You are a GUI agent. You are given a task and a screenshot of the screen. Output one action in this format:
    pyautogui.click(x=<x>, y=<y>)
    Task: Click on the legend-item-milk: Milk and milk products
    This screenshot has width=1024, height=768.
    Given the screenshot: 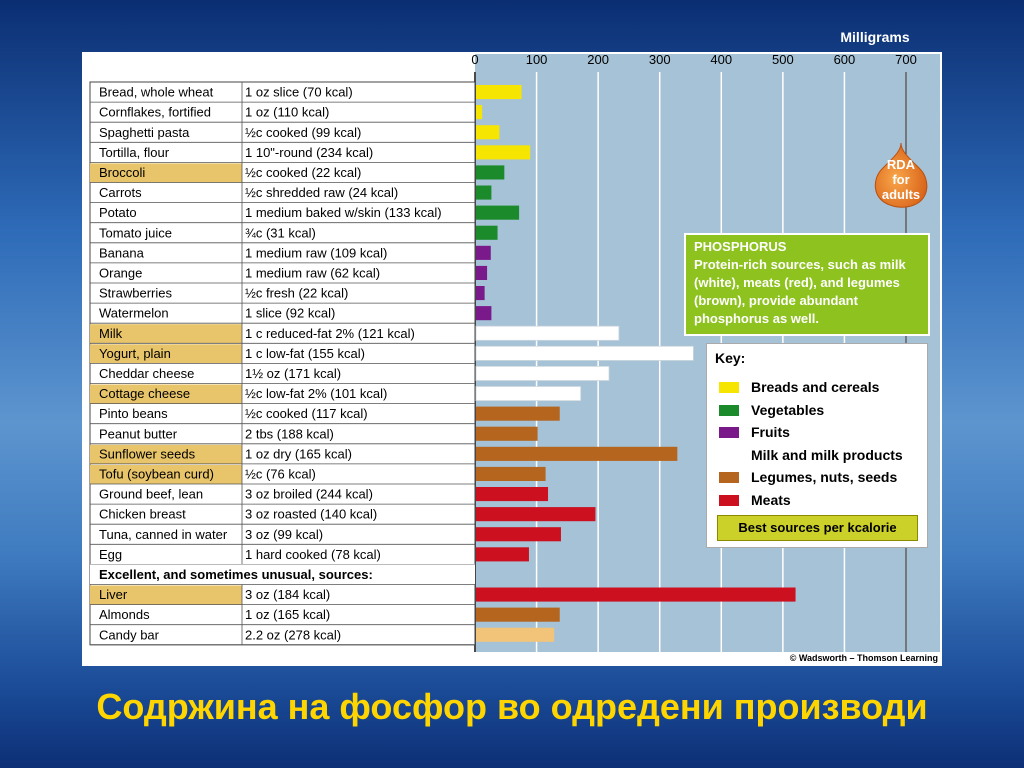 What is the action you would take?
    pyautogui.click(x=811, y=455)
    